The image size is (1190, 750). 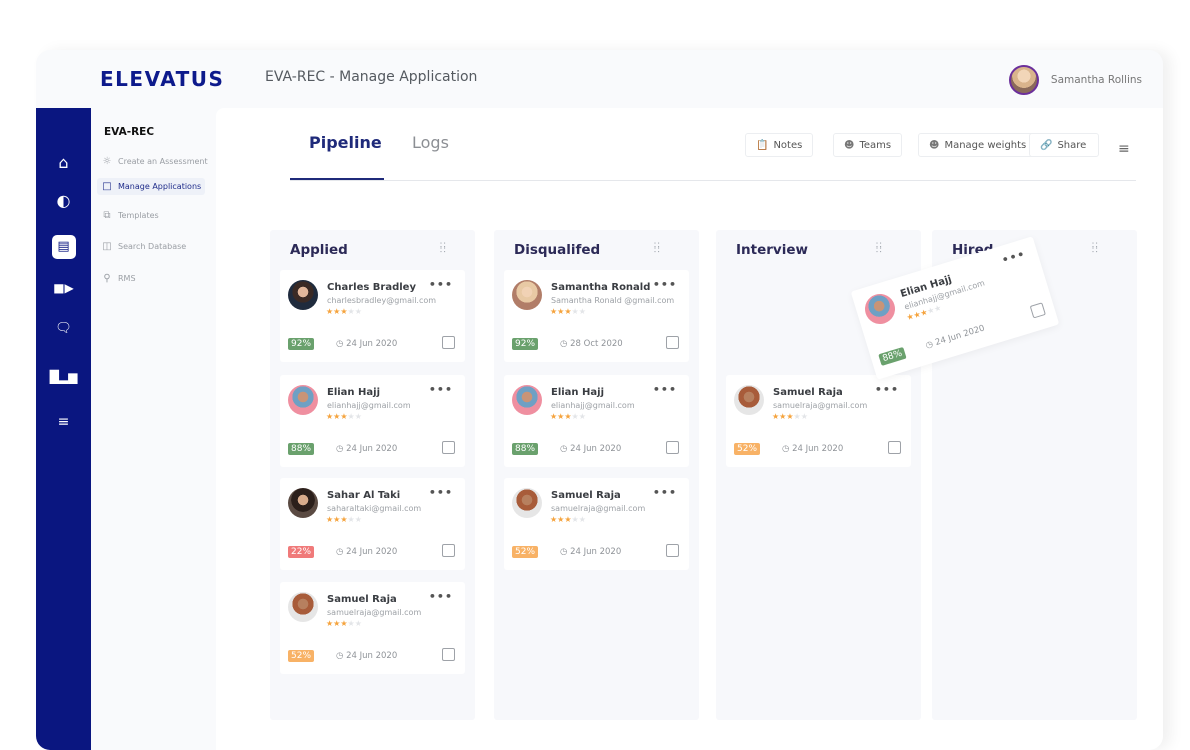 I want to click on document-search-icon: ⚲, so click(x=107, y=278).